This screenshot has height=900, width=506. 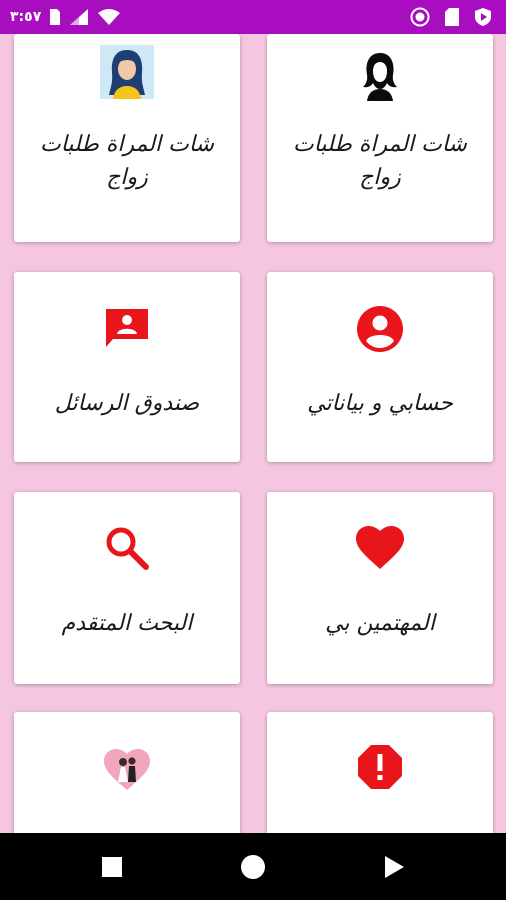 What do you see at coordinates (127, 367) in the screenshot?
I see `card-inbox: صندوق الرسائل` at bounding box center [127, 367].